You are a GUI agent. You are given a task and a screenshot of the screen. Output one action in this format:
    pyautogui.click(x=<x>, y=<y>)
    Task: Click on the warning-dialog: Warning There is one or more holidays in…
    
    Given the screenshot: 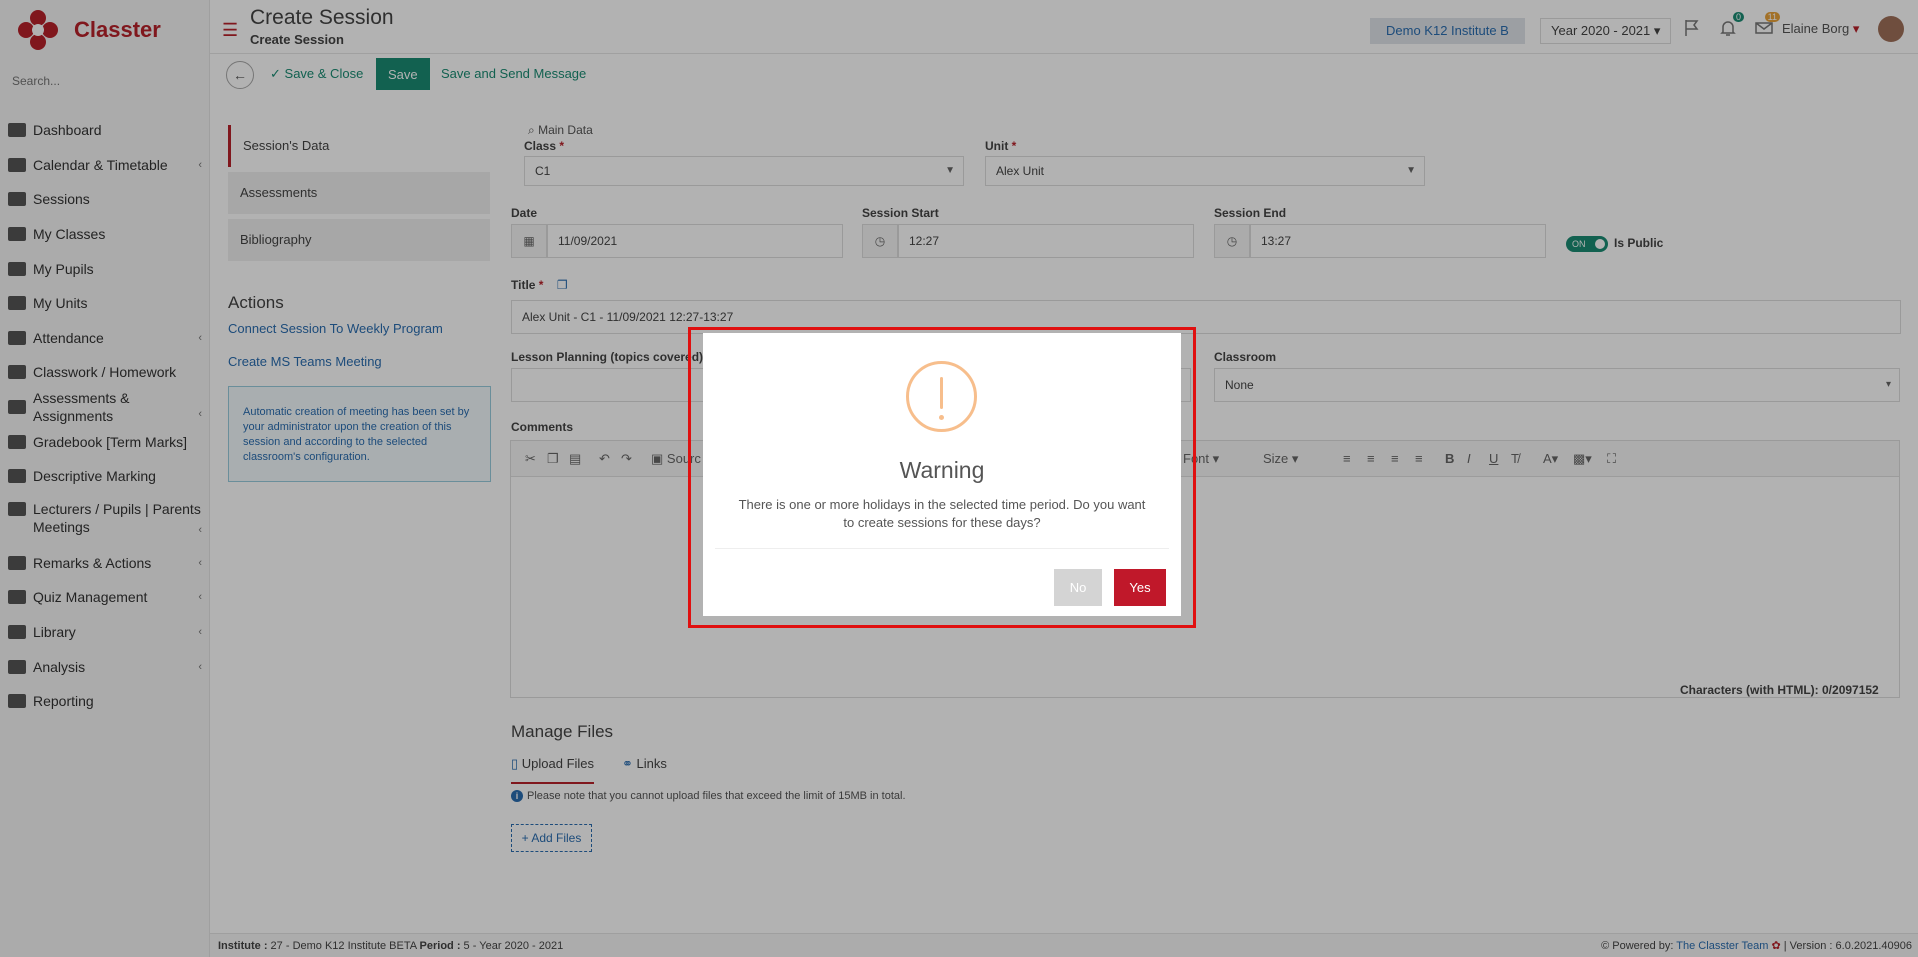 What is the action you would take?
    pyautogui.click(x=942, y=474)
    